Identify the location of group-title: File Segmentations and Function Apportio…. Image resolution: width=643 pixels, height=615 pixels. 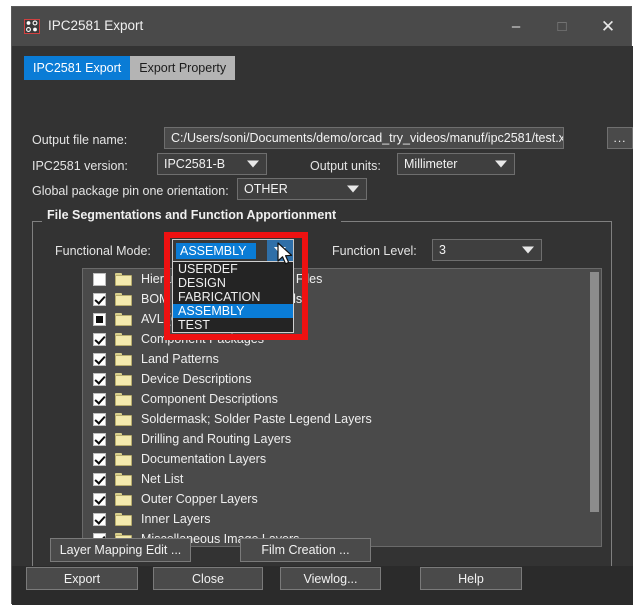
(192, 215).